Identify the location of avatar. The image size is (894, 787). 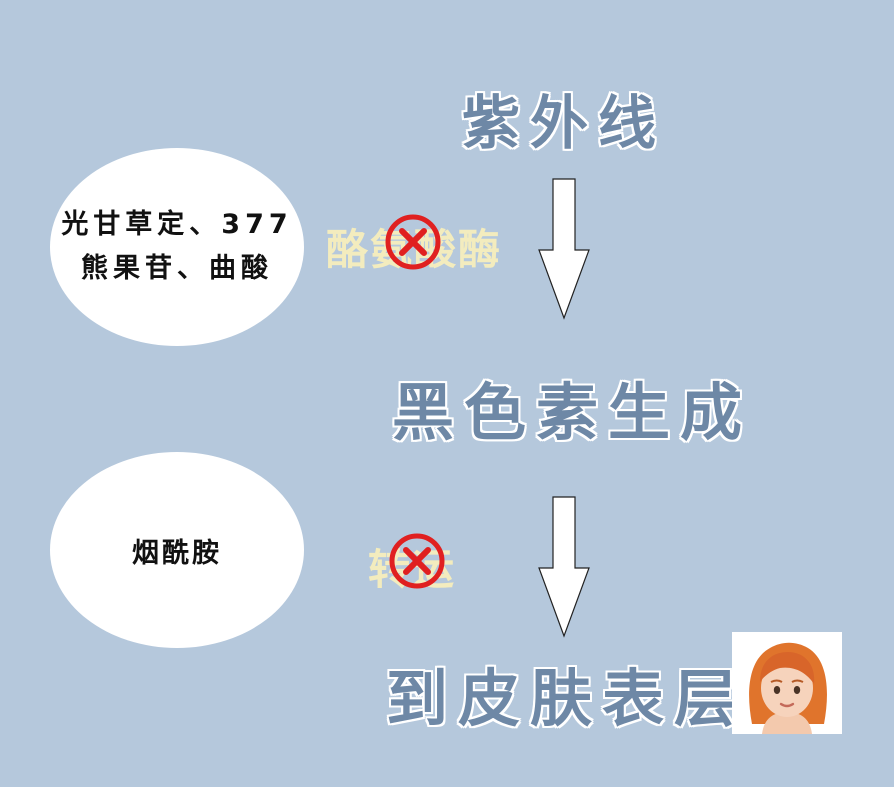
(787, 683).